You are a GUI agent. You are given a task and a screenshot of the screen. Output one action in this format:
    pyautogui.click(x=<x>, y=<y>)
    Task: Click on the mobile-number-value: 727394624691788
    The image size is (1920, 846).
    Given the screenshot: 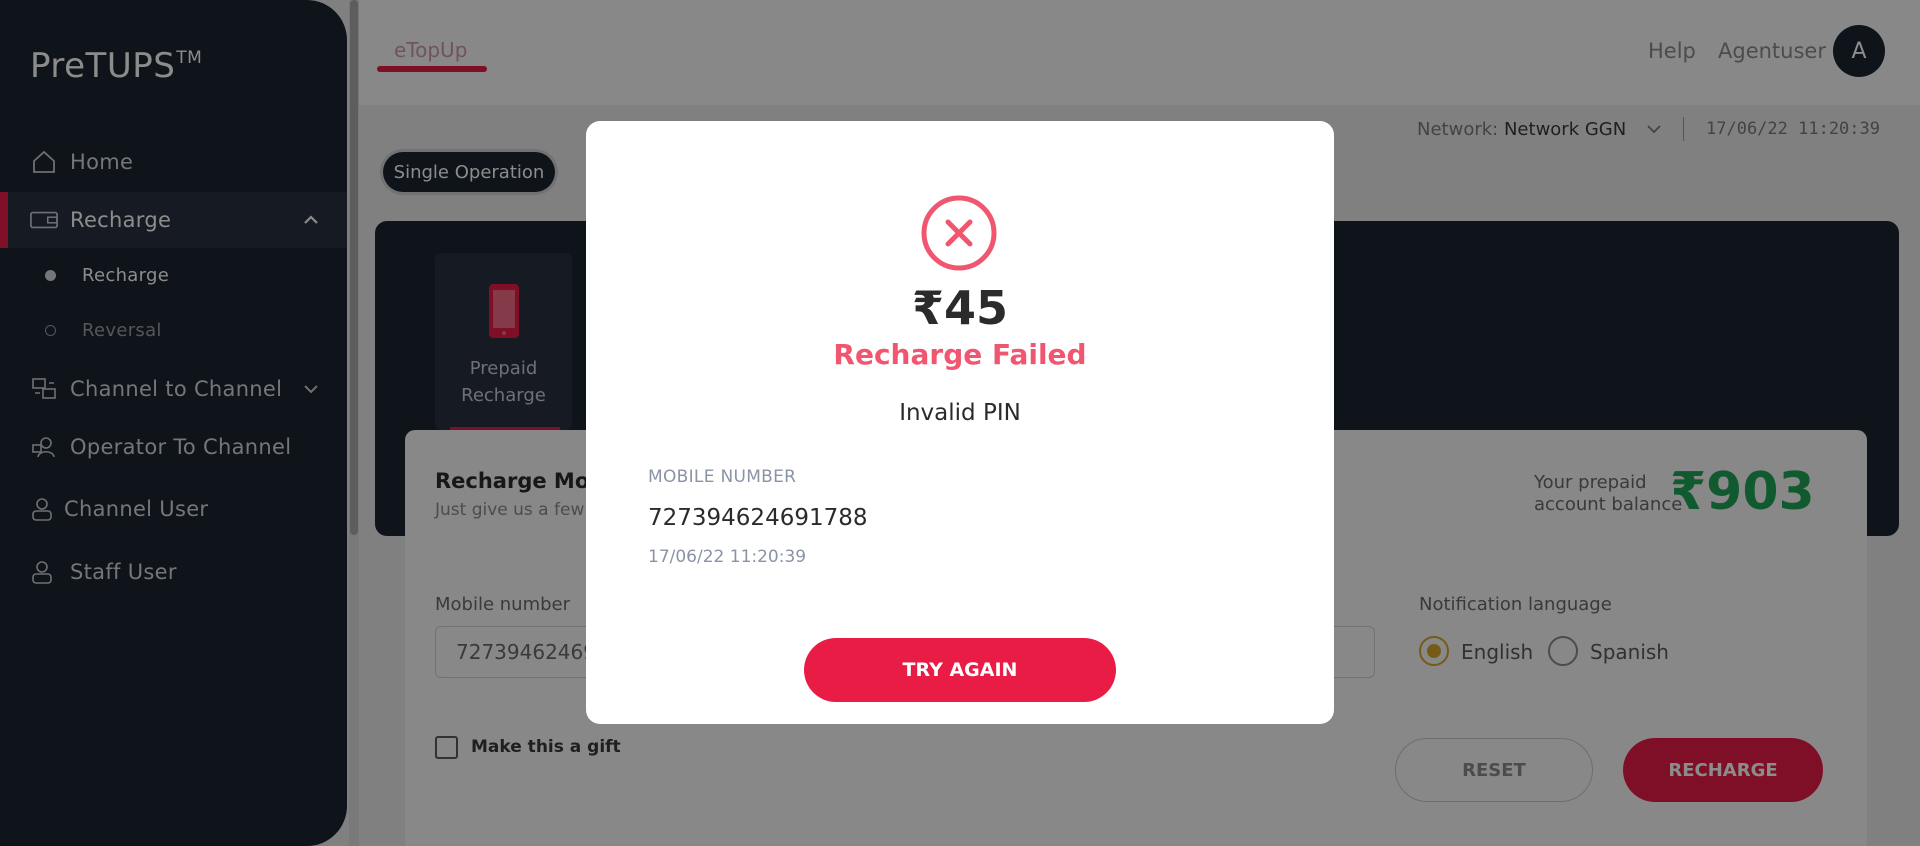 What is the action you would take?
    pyautogui.click(x=758, y=518)
    